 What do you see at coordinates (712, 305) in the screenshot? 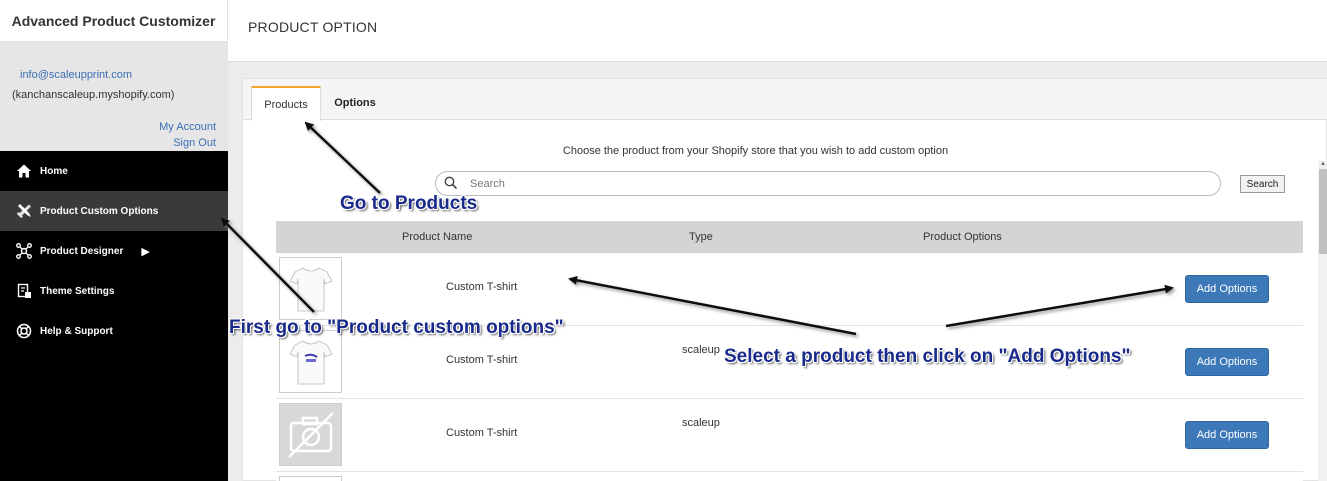
I see `arrow-to-product-name` at bounding box center [712, 305].